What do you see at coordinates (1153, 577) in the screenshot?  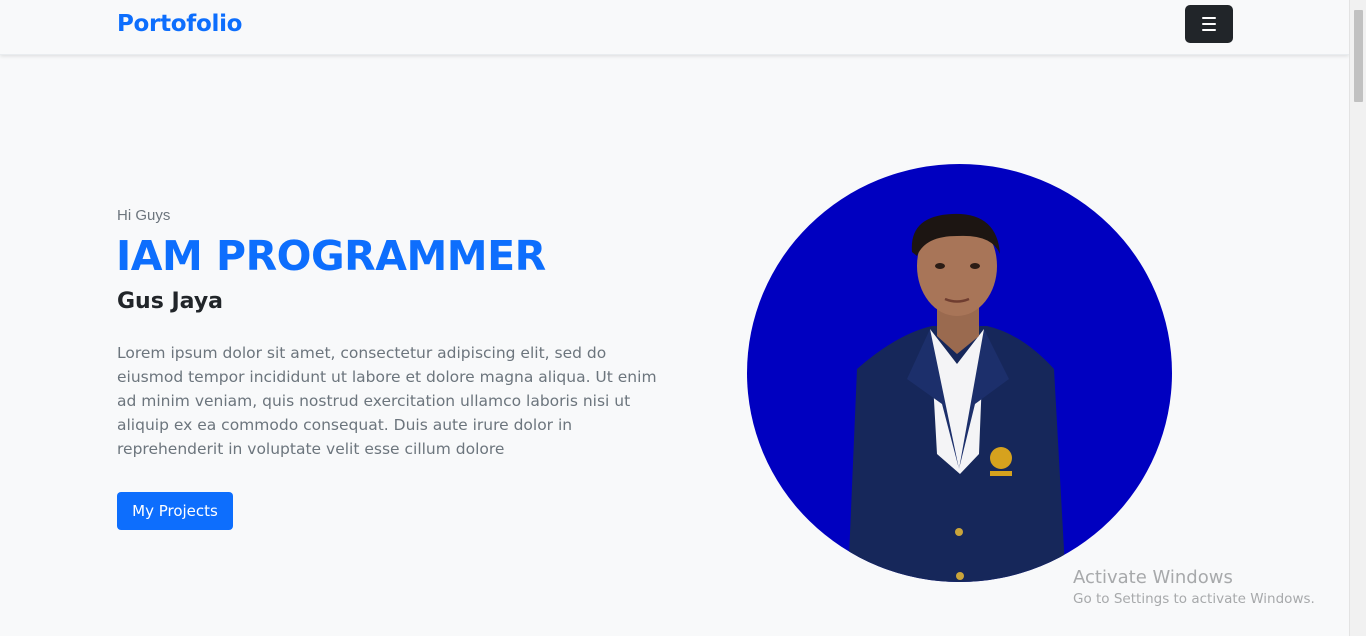 I see `watermark-title: Activate Windows` at bounding box center [1153, 577].